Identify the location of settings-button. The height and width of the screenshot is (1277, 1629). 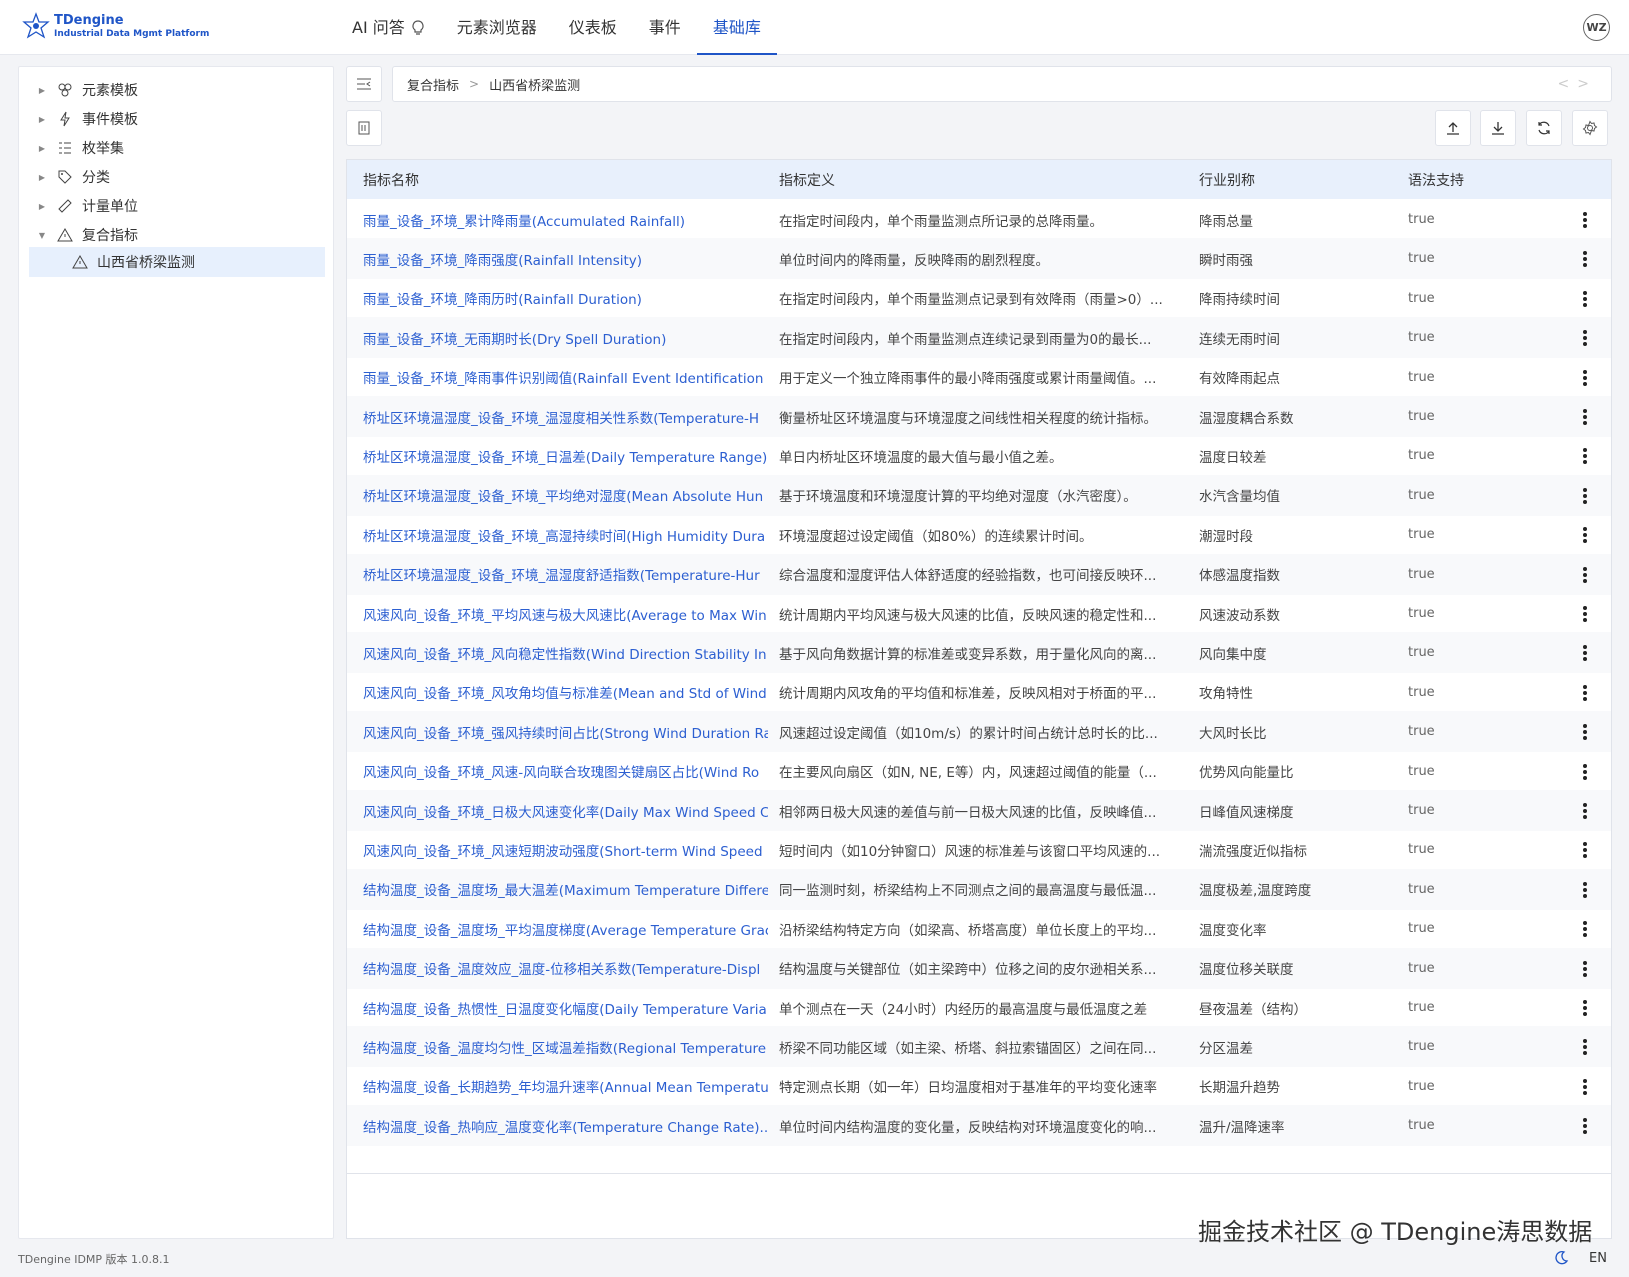
(1590, 128).